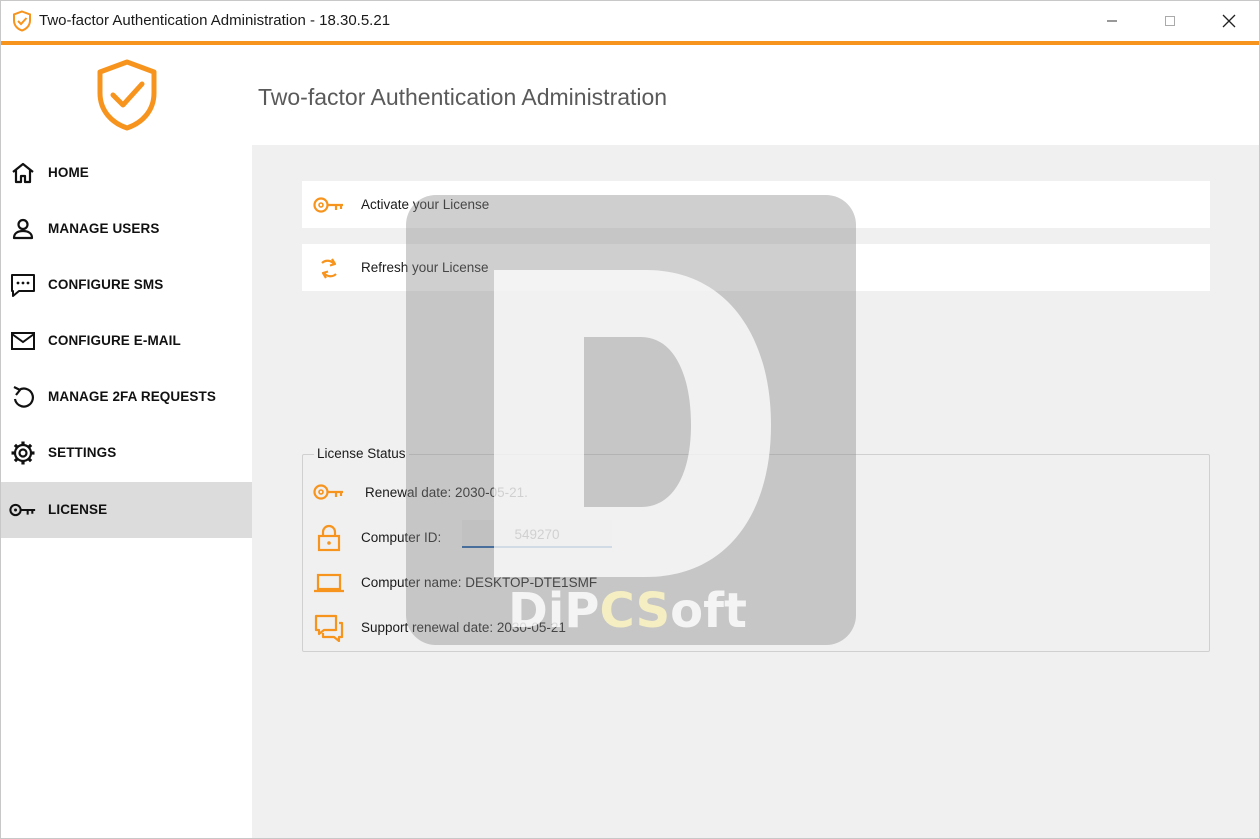 The image size is (1260, 839). Describe the element at coordinates (446, 492) in the screenshot. I see `renewal-date-text: Renewal date: 2030-05-21.` at that location.